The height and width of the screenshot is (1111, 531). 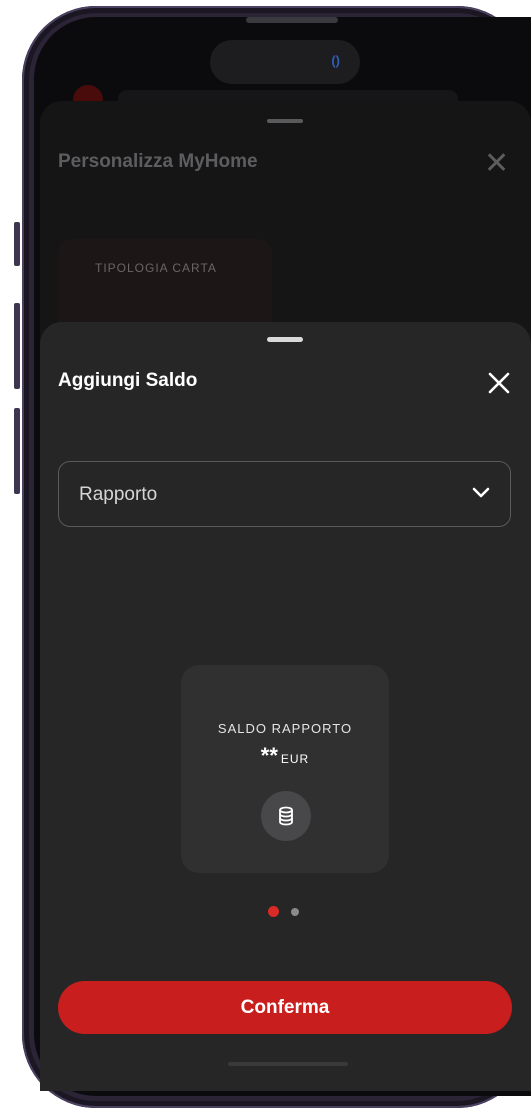 What do you see at coordinates (273, 911) in the screenshot?
I see `page-dot-active` at bounding box center [273, 911].